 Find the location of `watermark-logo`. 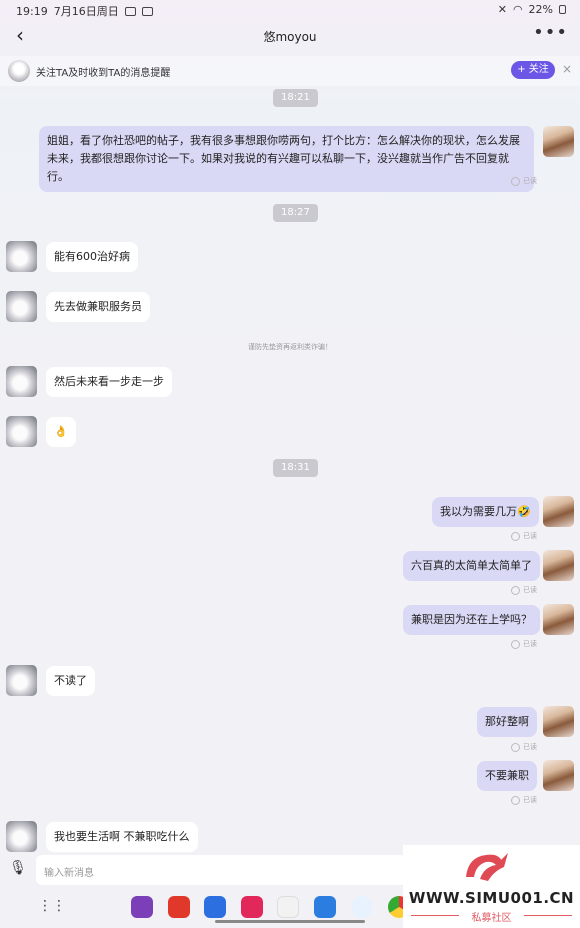

watermark-logo is located at coordinates (487, 867).